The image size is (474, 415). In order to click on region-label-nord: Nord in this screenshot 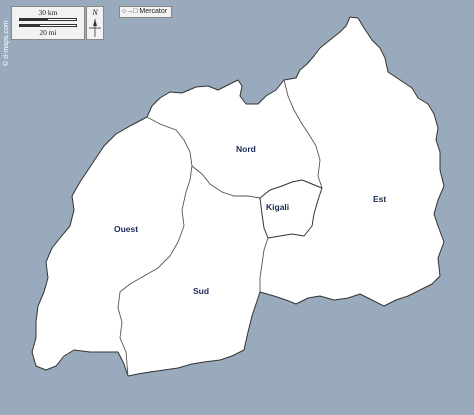, I will do `click(246, 149)`.